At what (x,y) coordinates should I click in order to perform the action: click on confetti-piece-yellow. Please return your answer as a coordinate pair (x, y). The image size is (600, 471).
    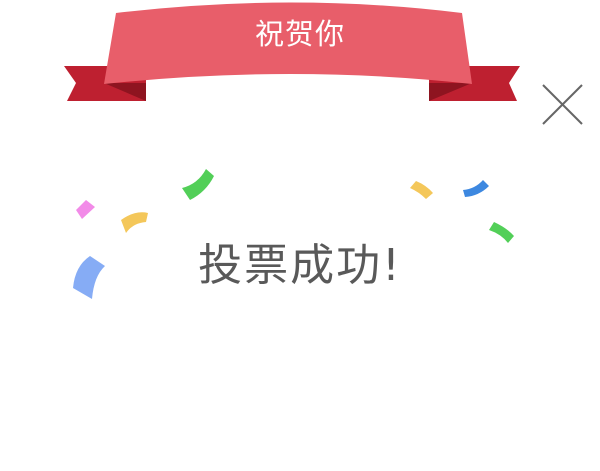
    Looking at the image, I should click on (134, 222).